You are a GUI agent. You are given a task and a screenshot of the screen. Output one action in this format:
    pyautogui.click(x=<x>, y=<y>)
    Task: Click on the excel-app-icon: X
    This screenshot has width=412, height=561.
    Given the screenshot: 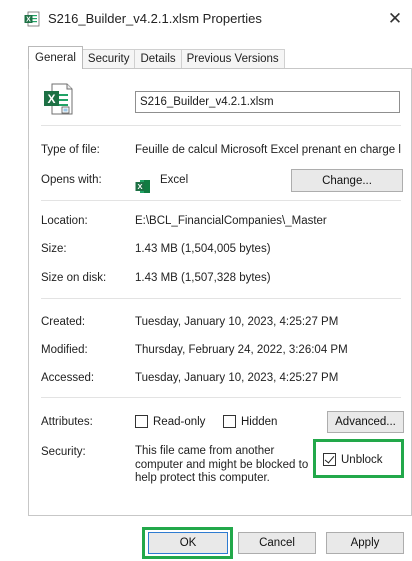 What is the action you would take?
    pyautogui.click(x=142, y=186)
    